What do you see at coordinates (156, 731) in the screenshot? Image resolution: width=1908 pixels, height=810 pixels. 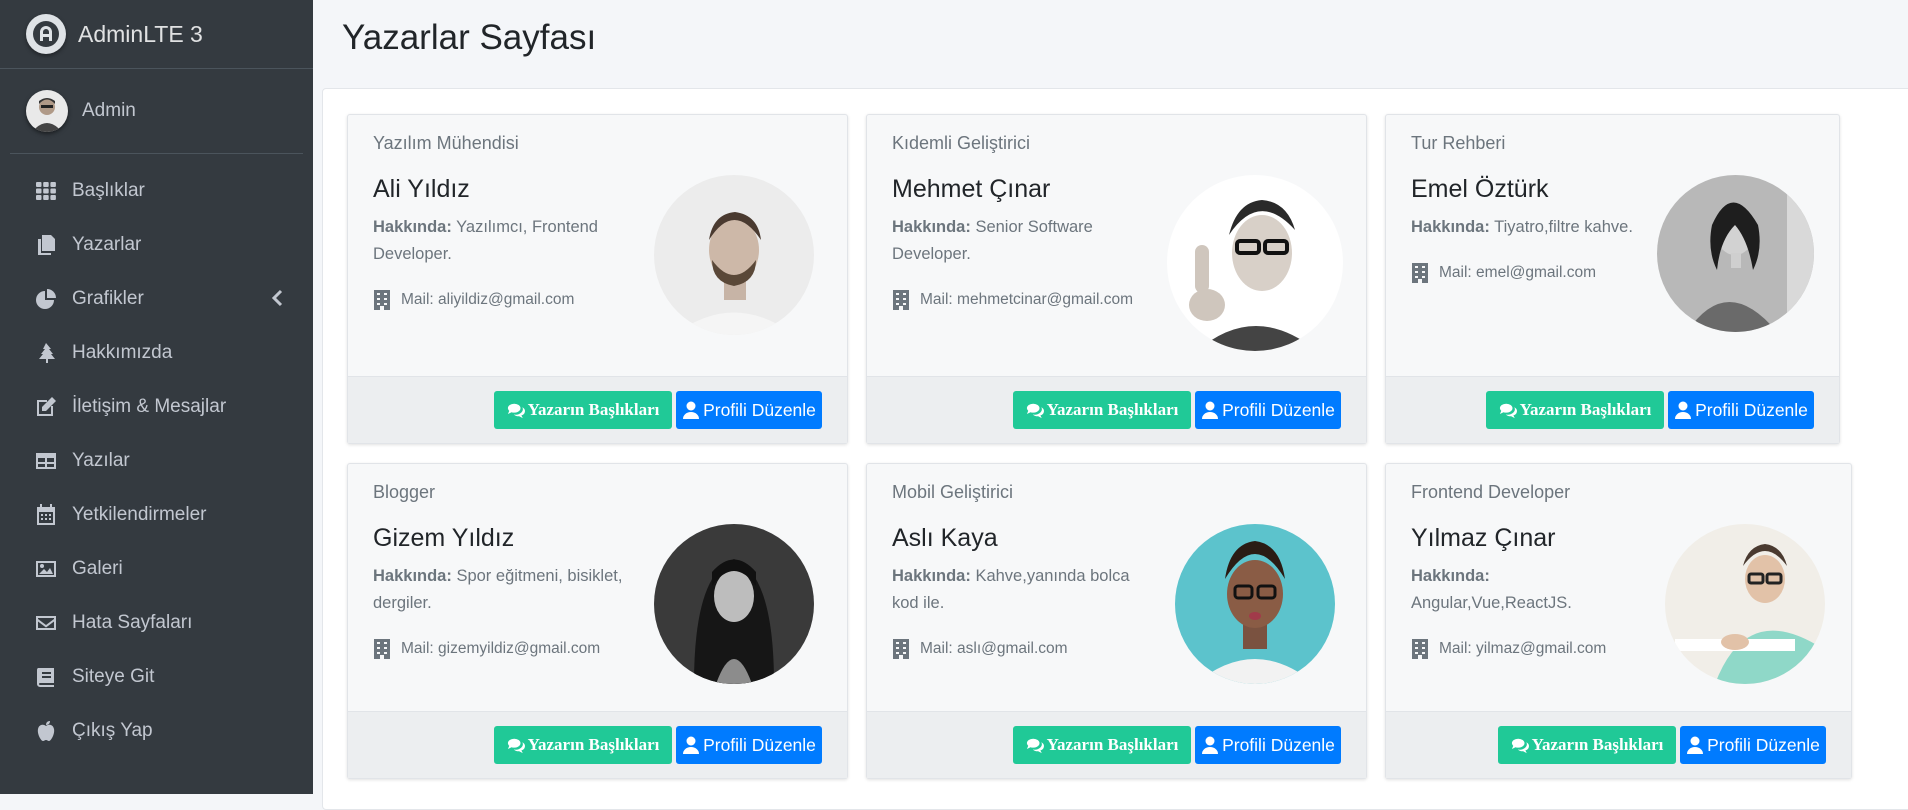 I see `sidebar-item-cikis-yap: Çıkış Yap` at bounding box center [156, 731].